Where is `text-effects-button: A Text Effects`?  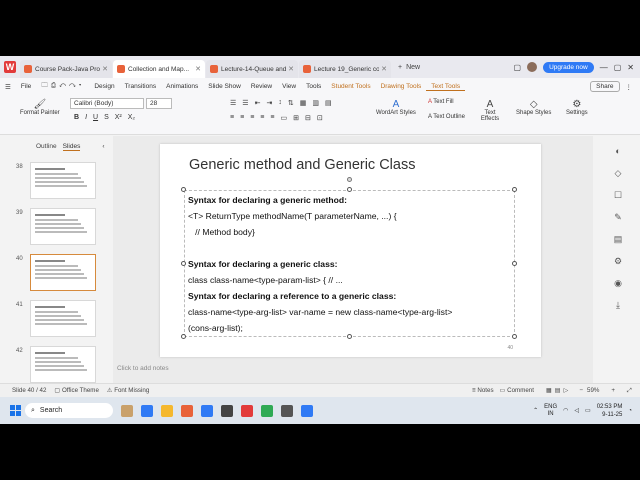 text-effects-button: A Text Effects is located at coordinates (490, 110).